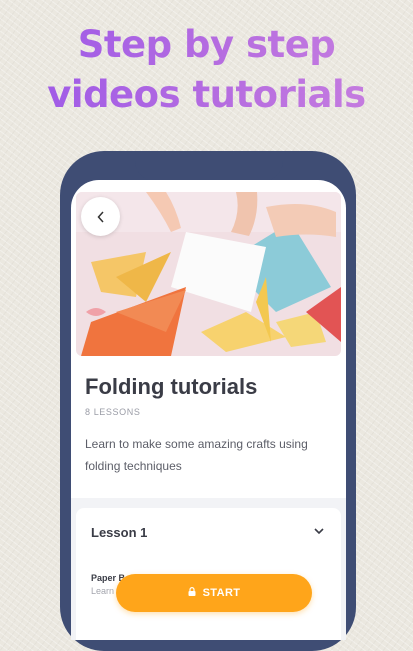 Image resolution: width=413 pixels, height=651 pixels. I want to click on headline-line-2: videos tutorials, so click(206, 95).